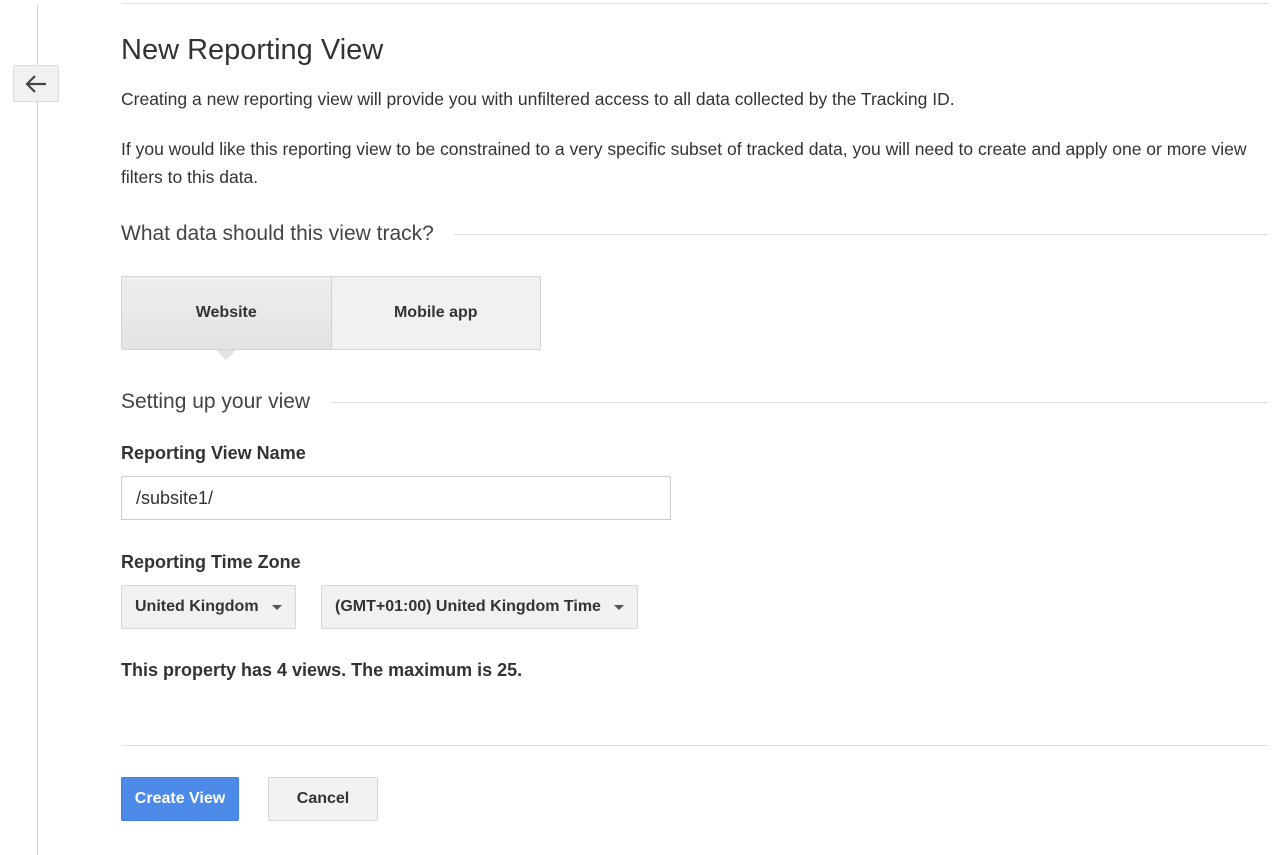 The image size is (1280, 855). I want to click on bottom-divider, so click(694, 745).